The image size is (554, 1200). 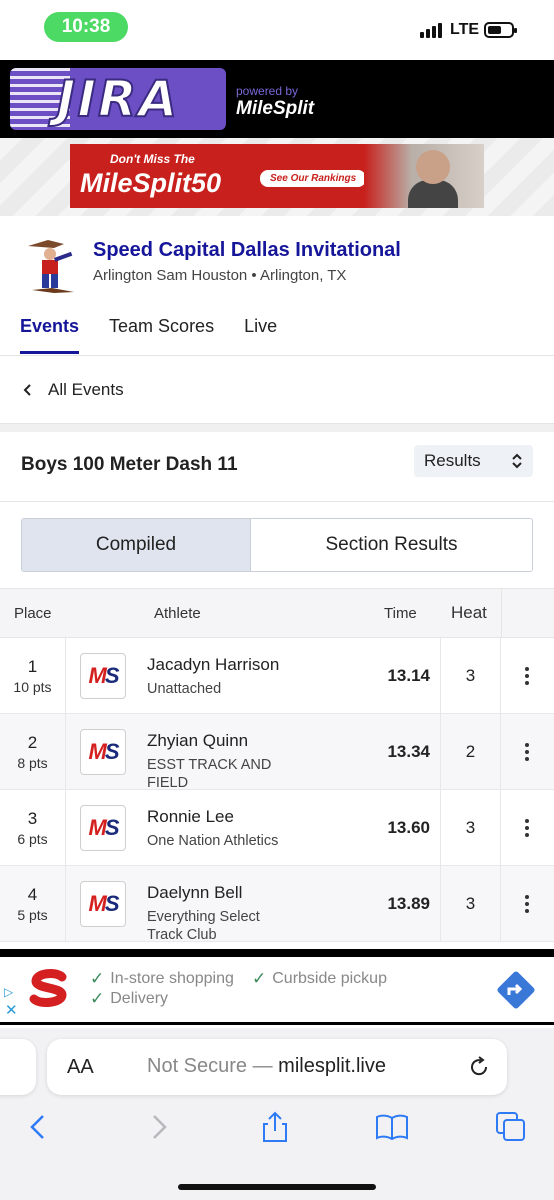 What do you see at coordinates (136, 545) in the screenshot?
I see `segment-compiled: Compiled` at bounding box center [136, 545].